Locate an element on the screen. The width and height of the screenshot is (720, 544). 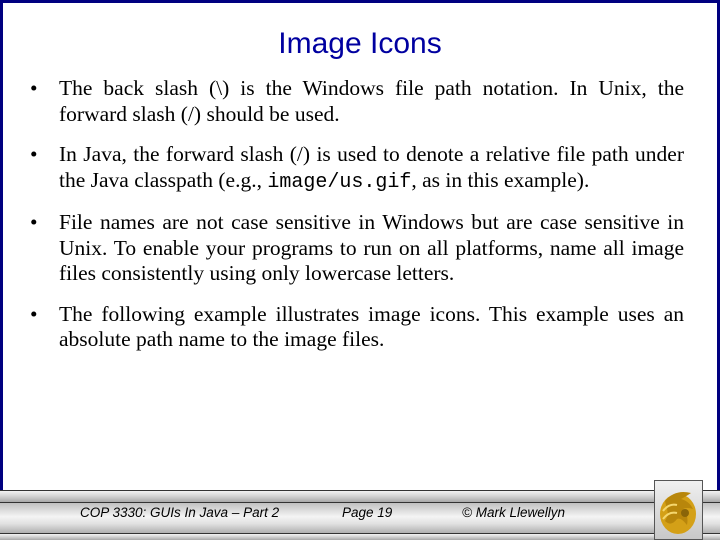
logo-box is located at coordinates (678, 510).